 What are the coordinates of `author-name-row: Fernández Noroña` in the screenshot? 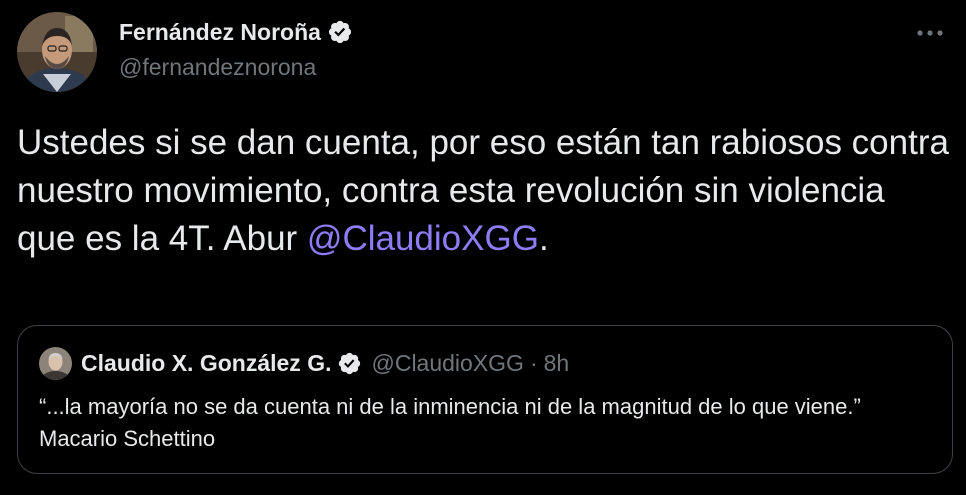 It's located at (236, 32).